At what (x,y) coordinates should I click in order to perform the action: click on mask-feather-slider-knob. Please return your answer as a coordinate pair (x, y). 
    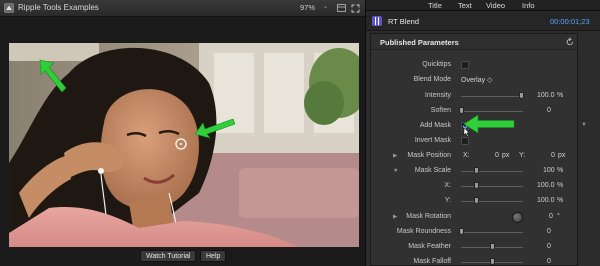
    Looking at the image, I should click on (492, 246).